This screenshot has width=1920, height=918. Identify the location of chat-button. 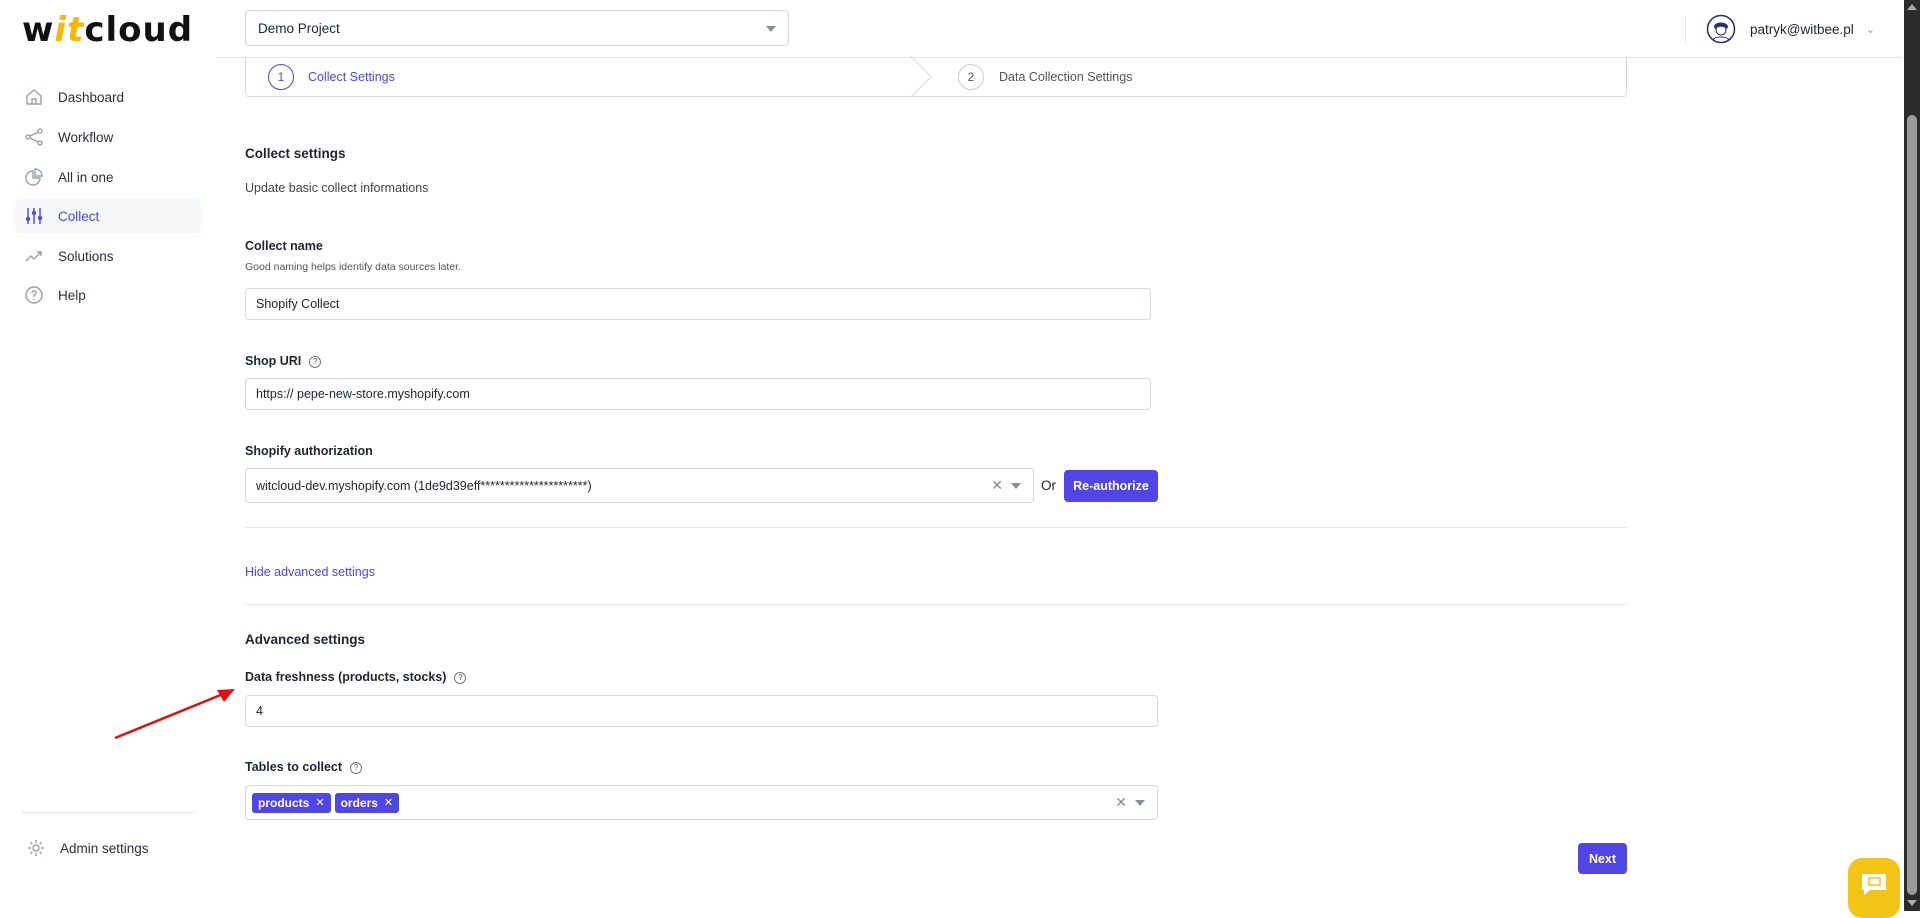
(1874, 888).